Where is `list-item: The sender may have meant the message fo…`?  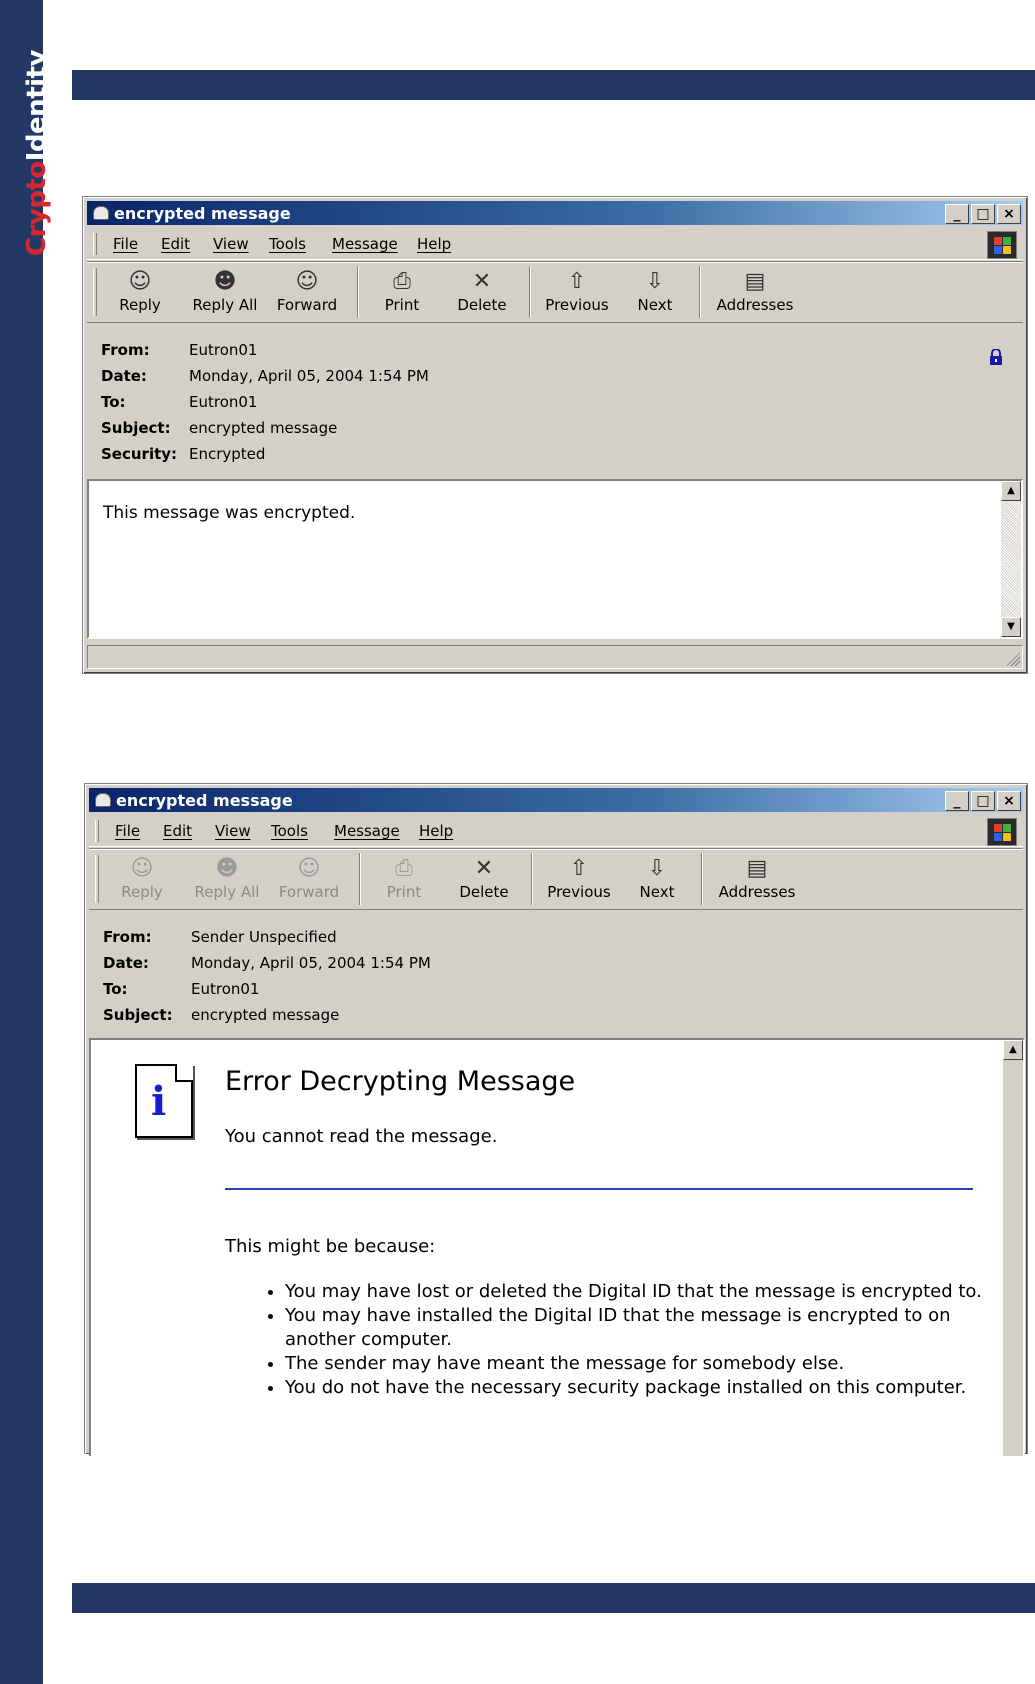 list-item: The sender may have meant the message fo… is located at coordinates (645, 1364).